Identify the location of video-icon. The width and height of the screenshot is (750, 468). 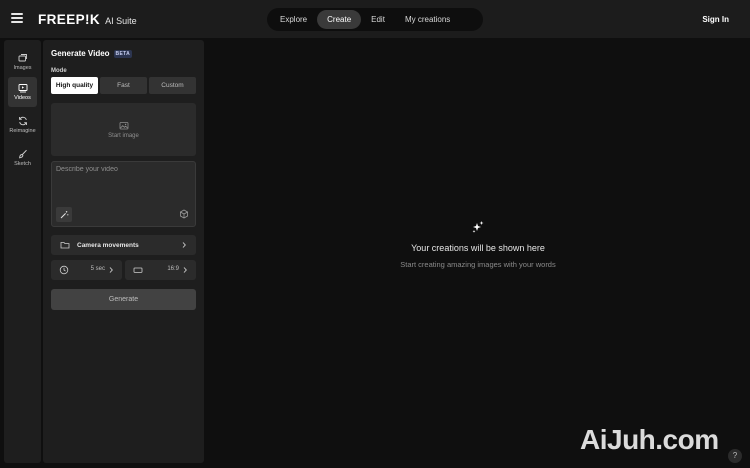
(22, 88).